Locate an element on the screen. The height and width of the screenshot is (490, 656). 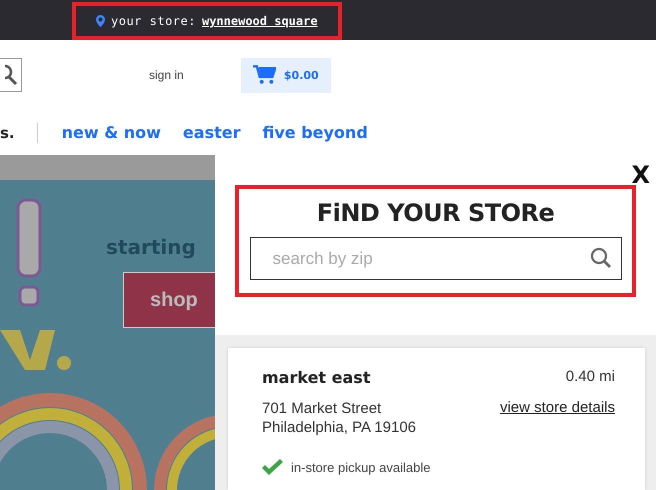
pickup-status: in-store pickup available is located at coordinates (360, 467).